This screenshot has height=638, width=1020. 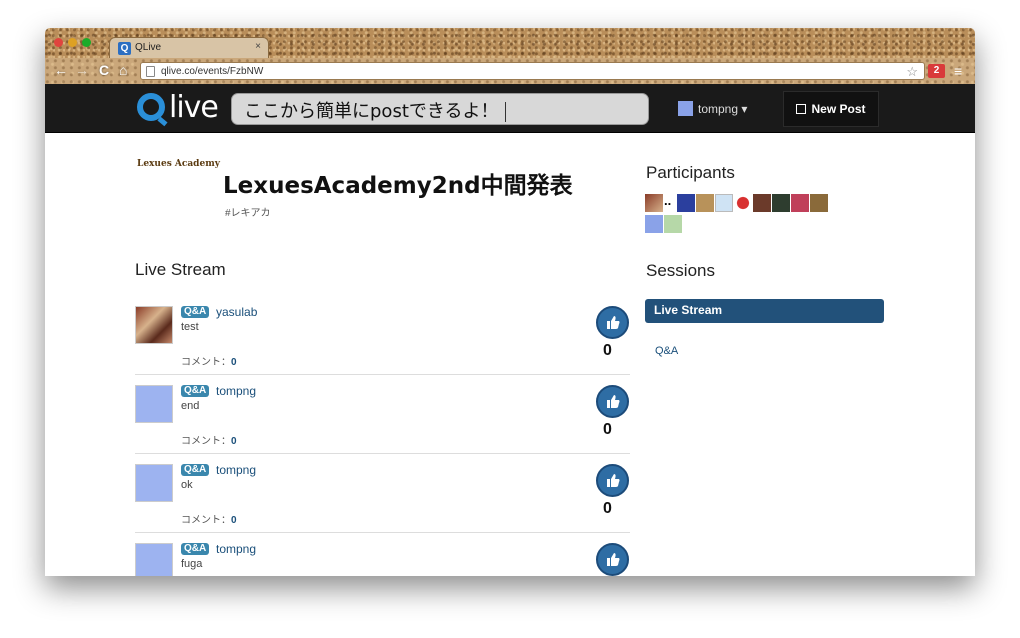 I want to click on minimize-window-icon, so click(x=72, y=42).